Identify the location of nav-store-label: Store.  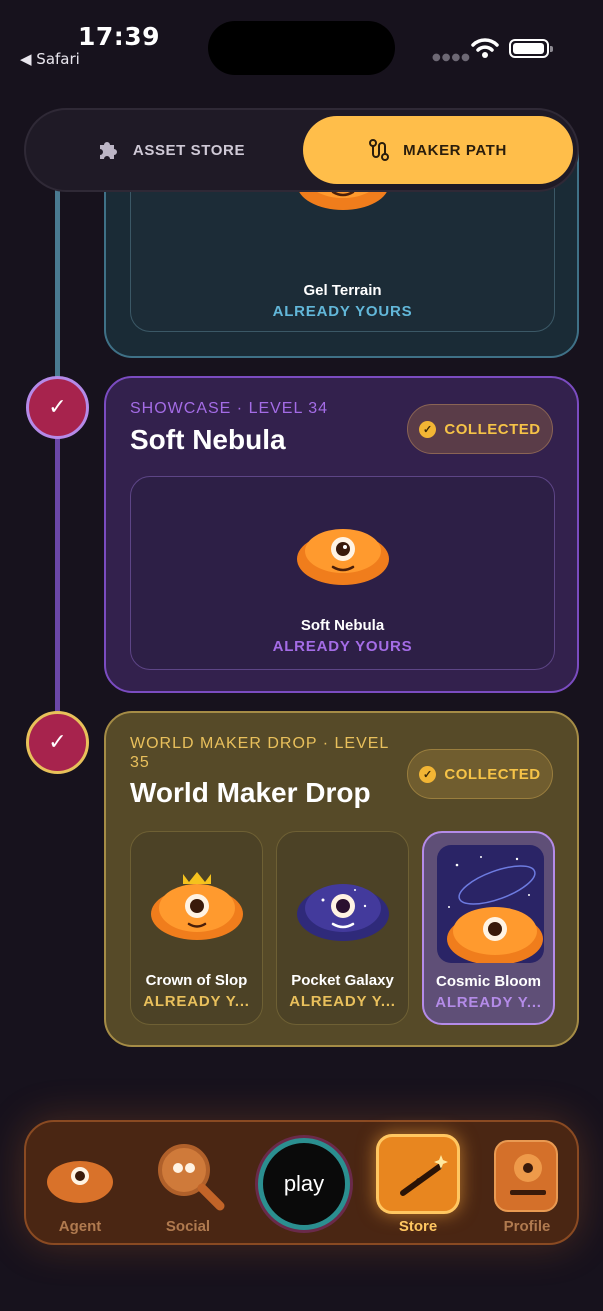
(418, 1226).